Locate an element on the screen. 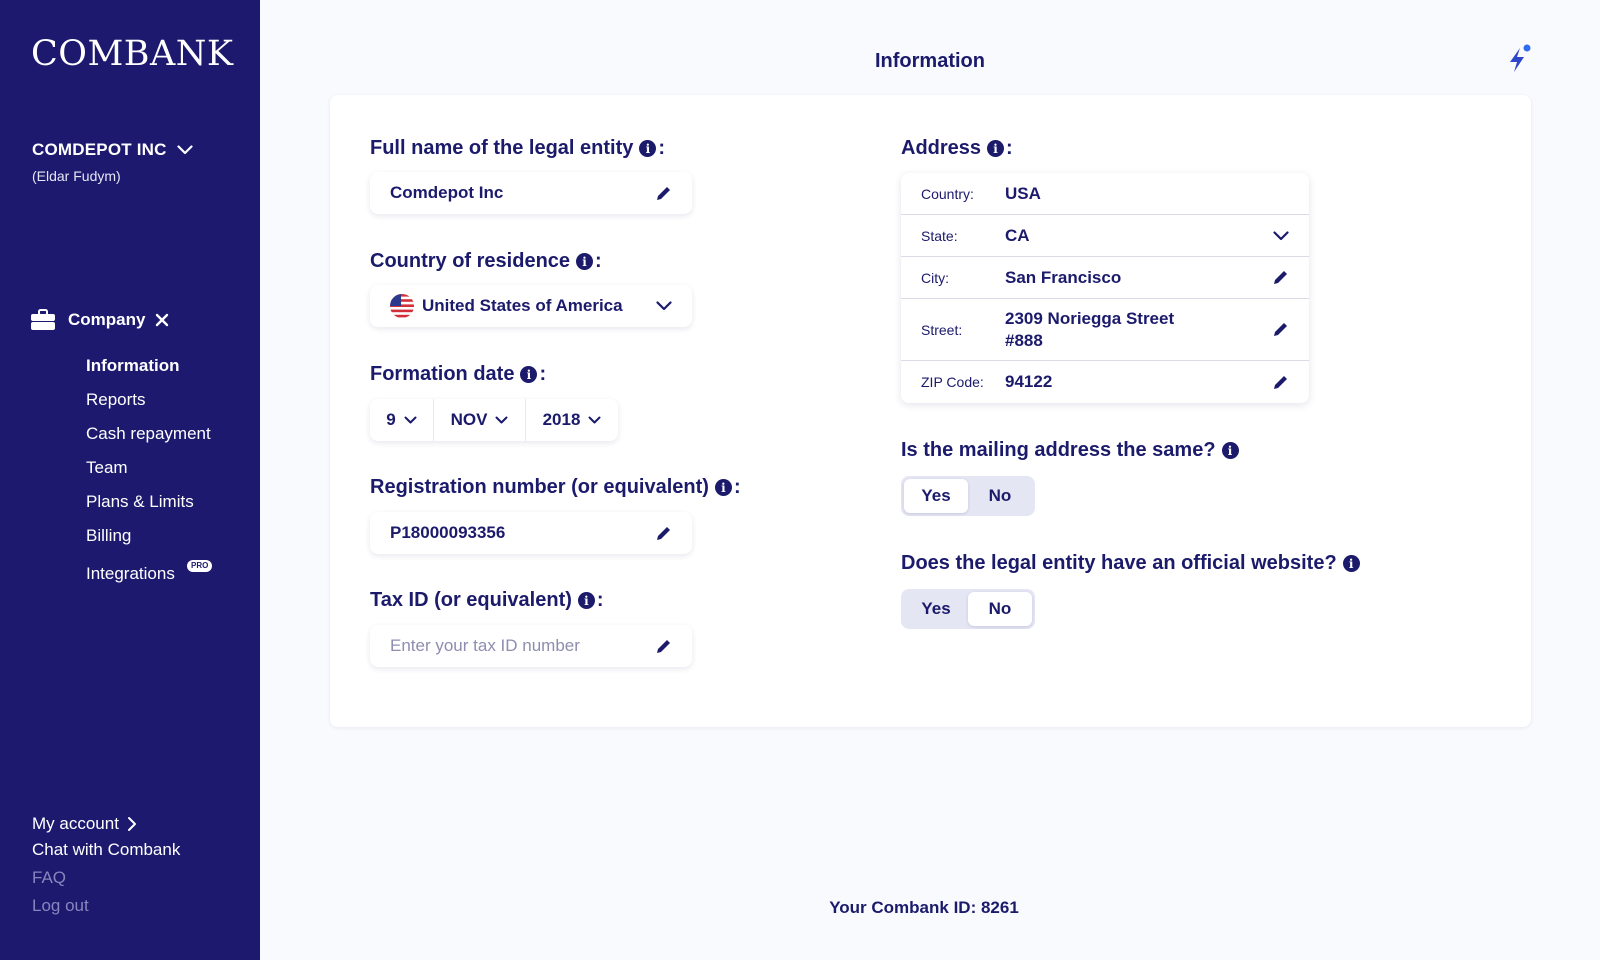 The width and height of the screenshot is (1600, 960). country-value: United States of America is located at coordinates (522, 305).